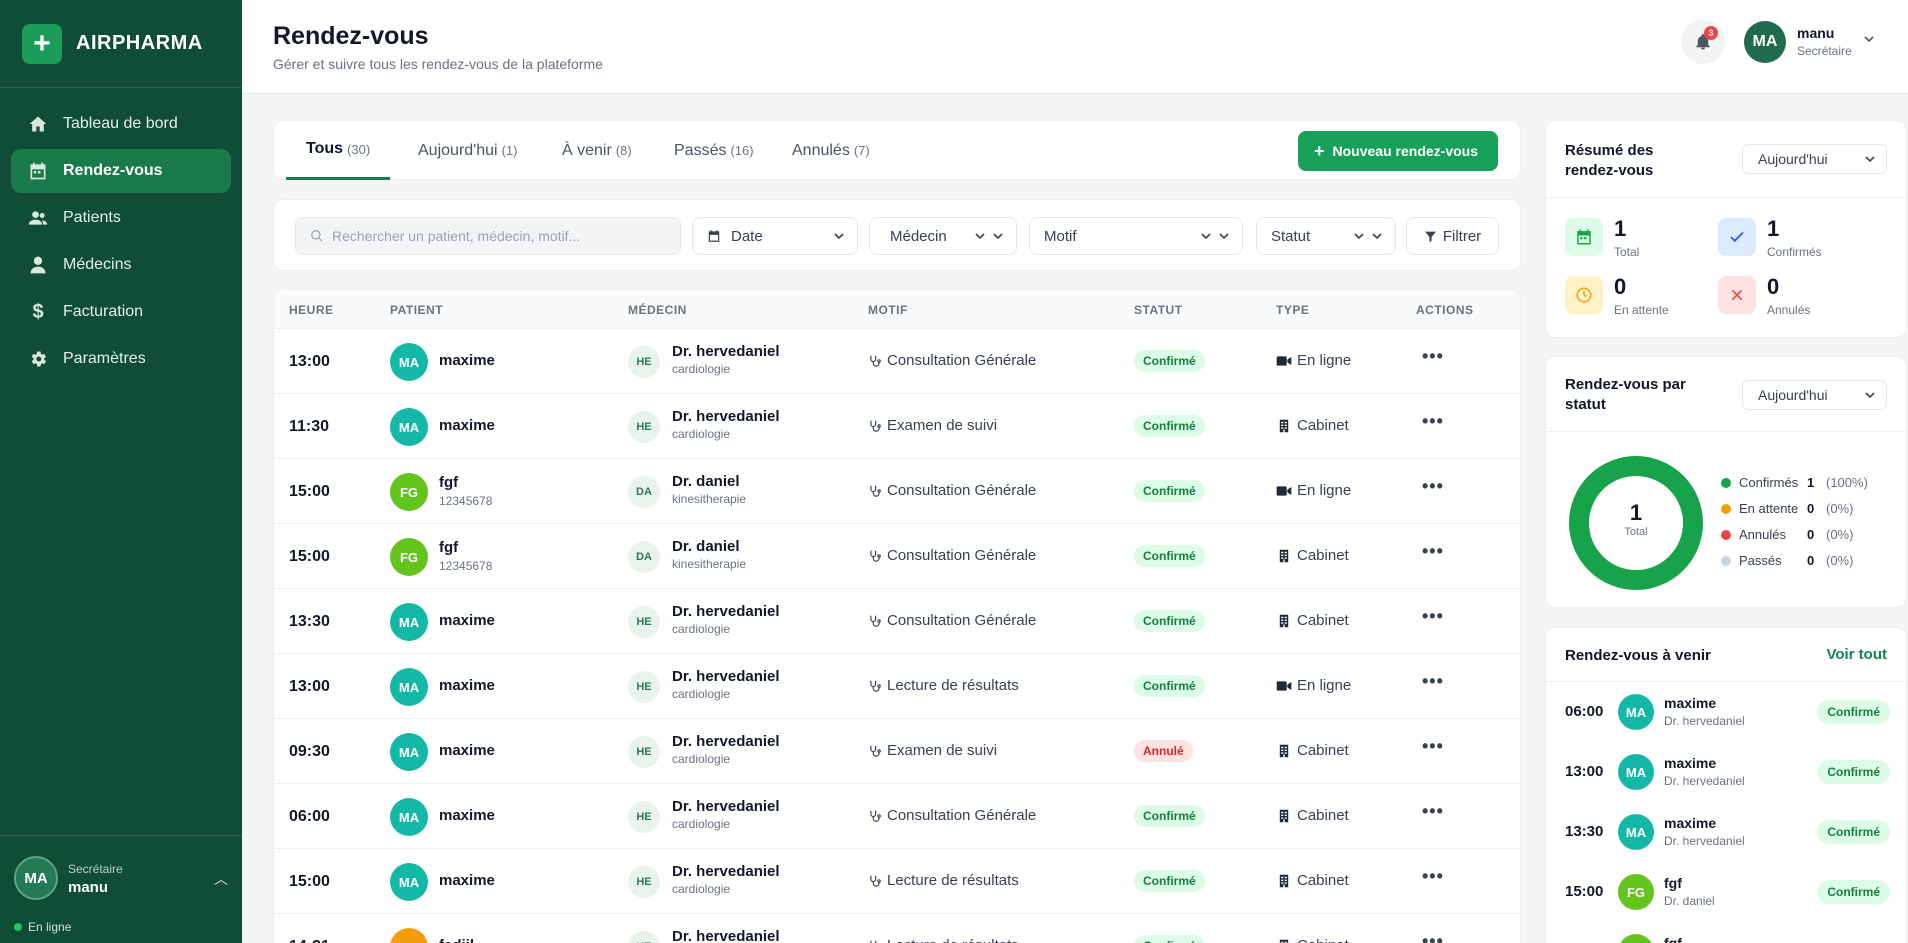  Describe the element at coordinates (121, 171) in the screenshot. I see `sidebar-item-rendez-vous: Rendez-vous` at that location.